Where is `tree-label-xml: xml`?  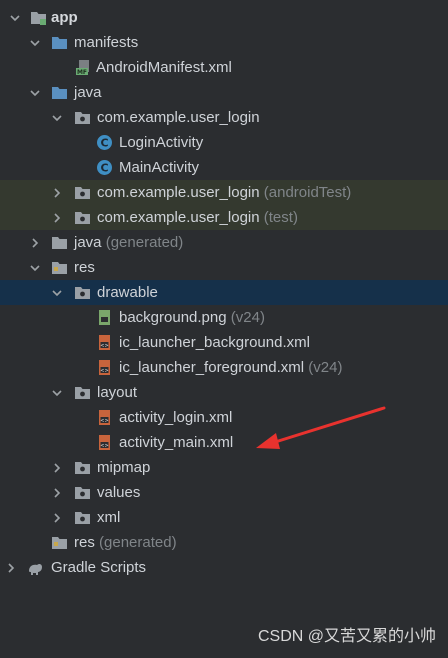 tree-label-xml: xml is located at coordinates (109, 517).